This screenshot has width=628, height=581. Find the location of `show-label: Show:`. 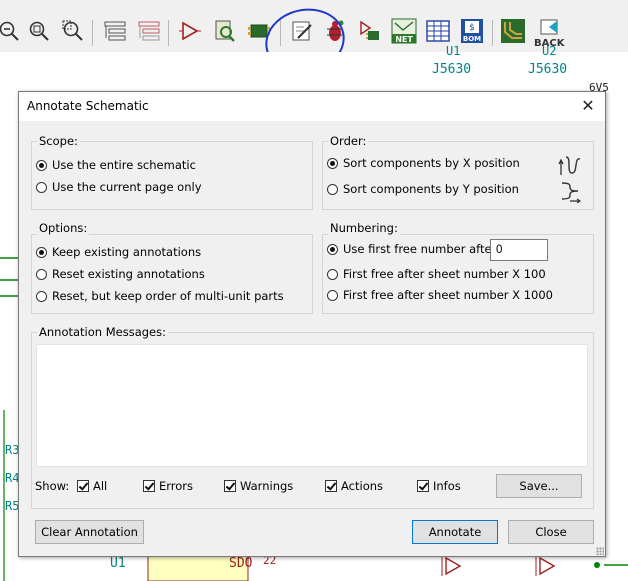

show-label: Show: is located at coordinates (52, 486).